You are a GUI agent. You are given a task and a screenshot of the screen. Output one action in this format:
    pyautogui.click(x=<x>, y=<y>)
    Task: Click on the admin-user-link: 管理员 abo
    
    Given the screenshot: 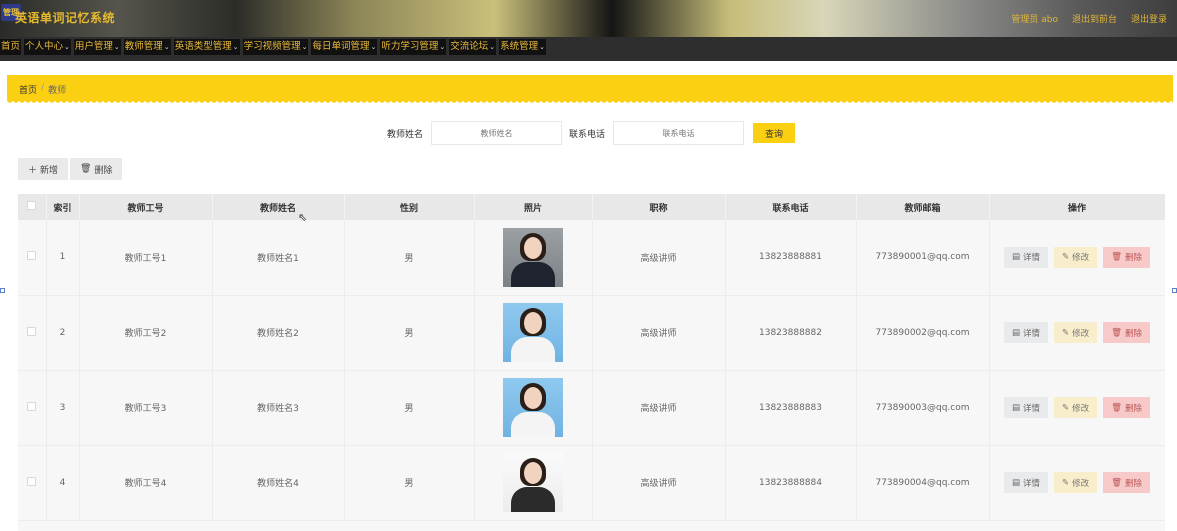 What is the action you would take?
    pyautogui.click(x=1034, y=18)
    